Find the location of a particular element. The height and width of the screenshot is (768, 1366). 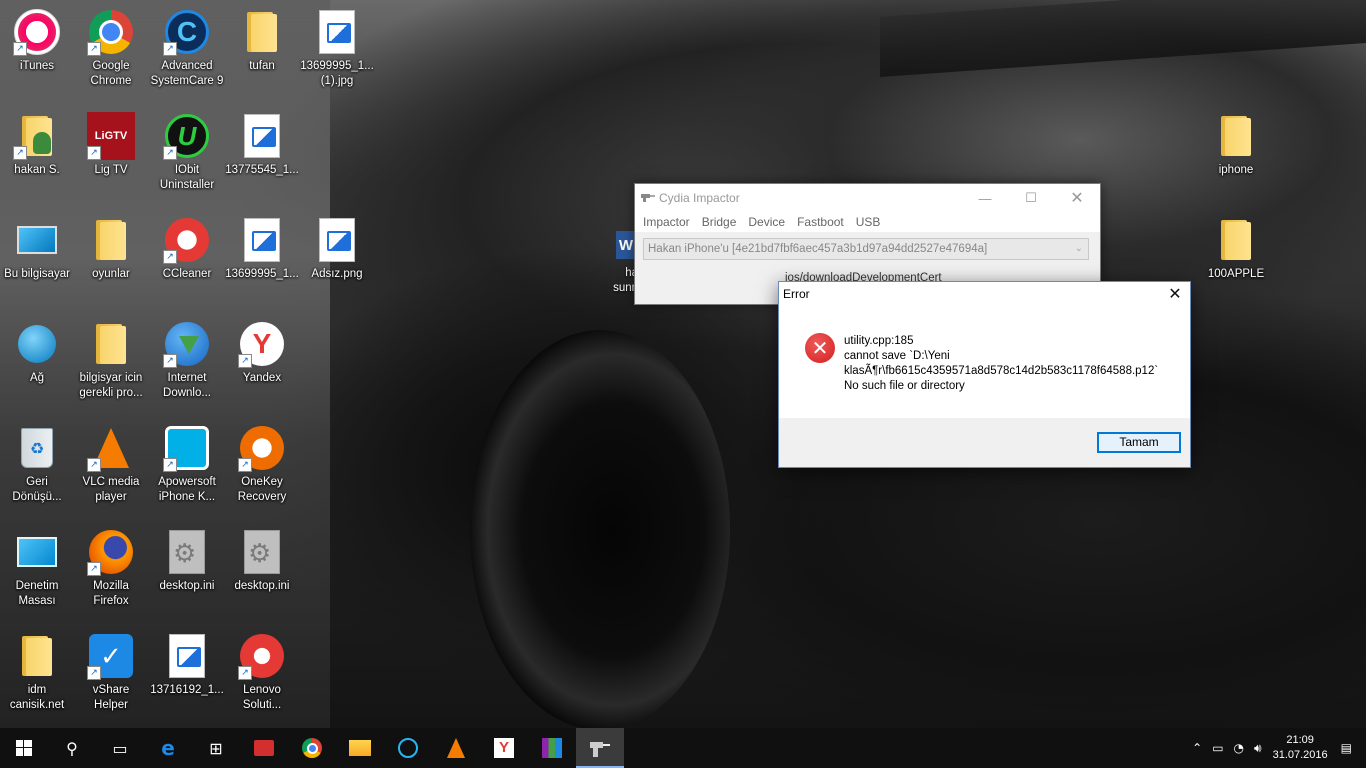

desktop-icon-chrome: ↗ Google Chrome is located at coordinates (111, 50).